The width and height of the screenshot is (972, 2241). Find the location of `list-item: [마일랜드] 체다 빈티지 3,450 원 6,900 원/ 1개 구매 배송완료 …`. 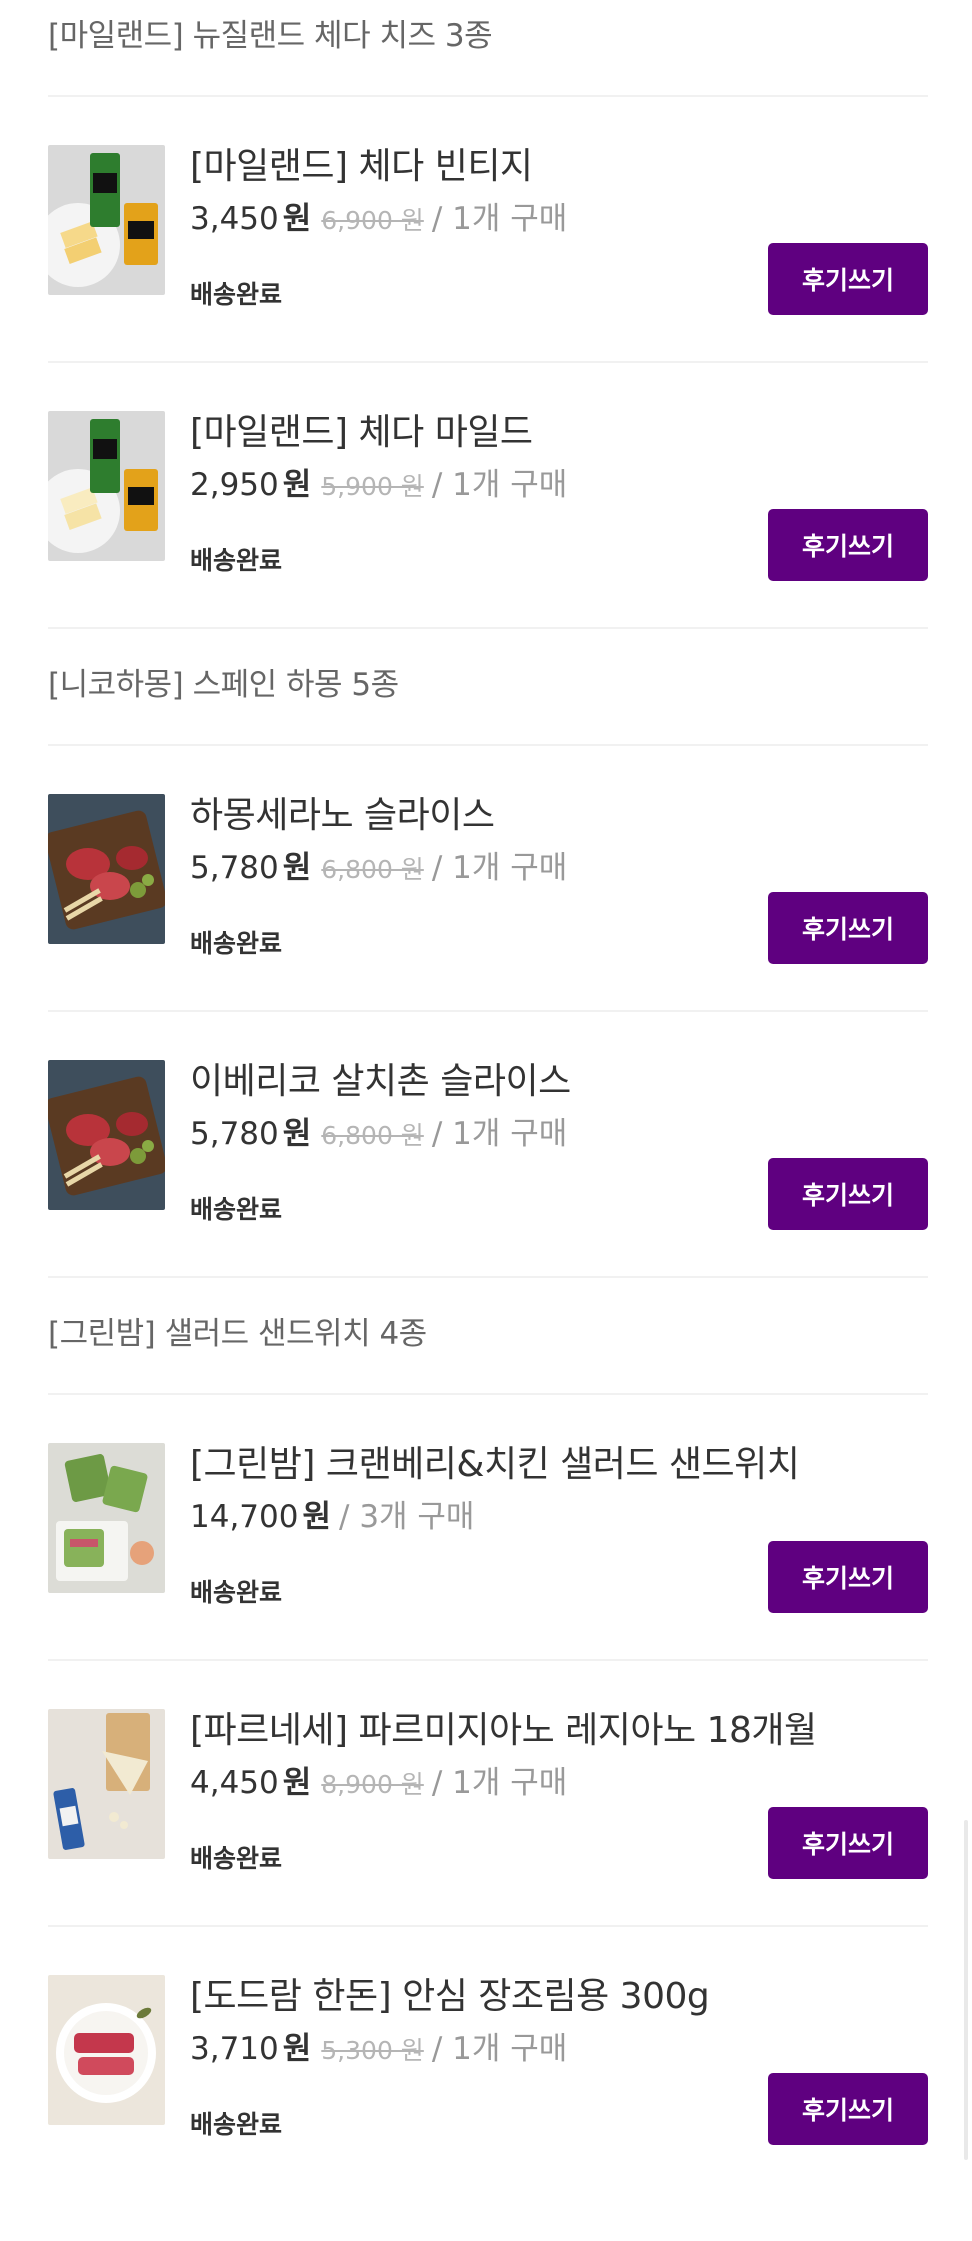

list-item: [마일랜드] 체다 빈티지 3,450 원 6,900 원/ 1개 구매 배송완료 … is located at coordinates (486, 278).